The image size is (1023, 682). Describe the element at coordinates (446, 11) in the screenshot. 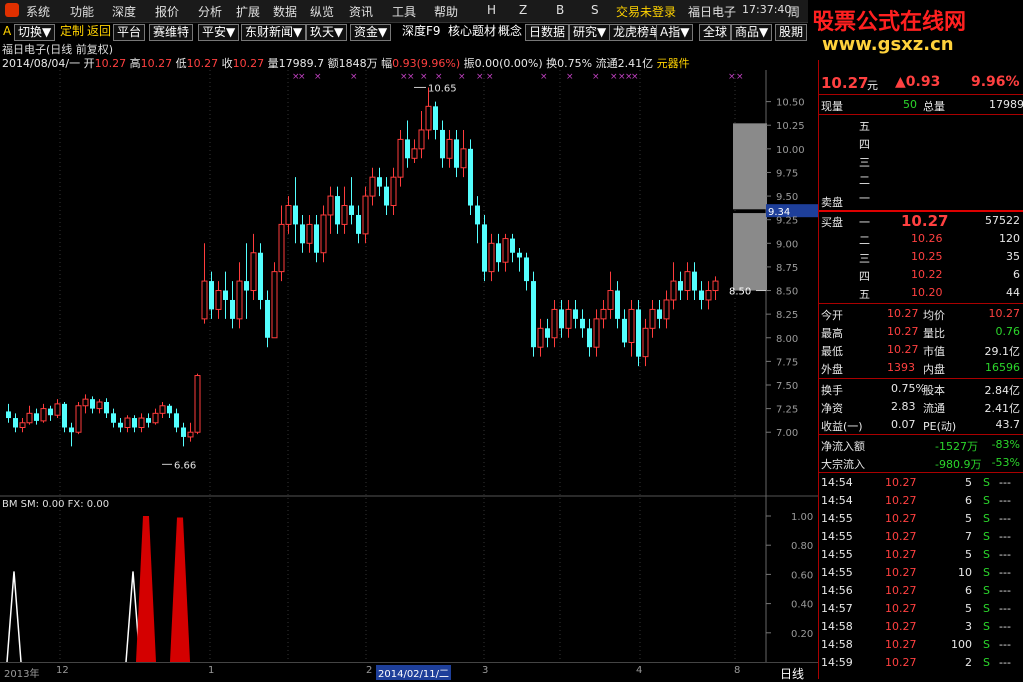

I see `menu-10: 帮助` at that location.